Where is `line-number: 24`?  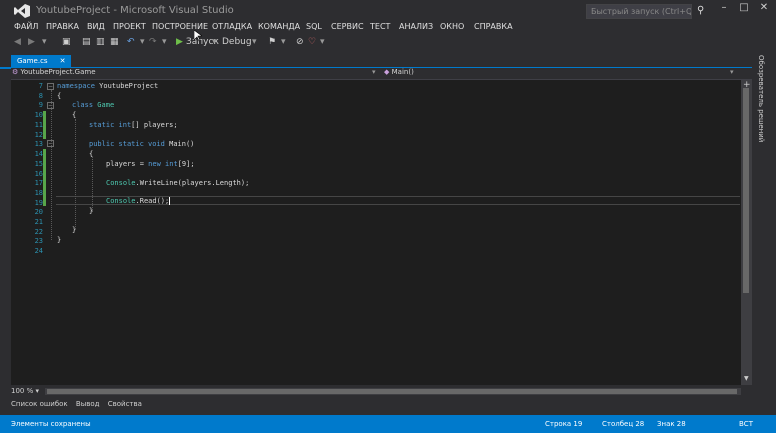 line-number: 24 is located at coordinates (38, 251).